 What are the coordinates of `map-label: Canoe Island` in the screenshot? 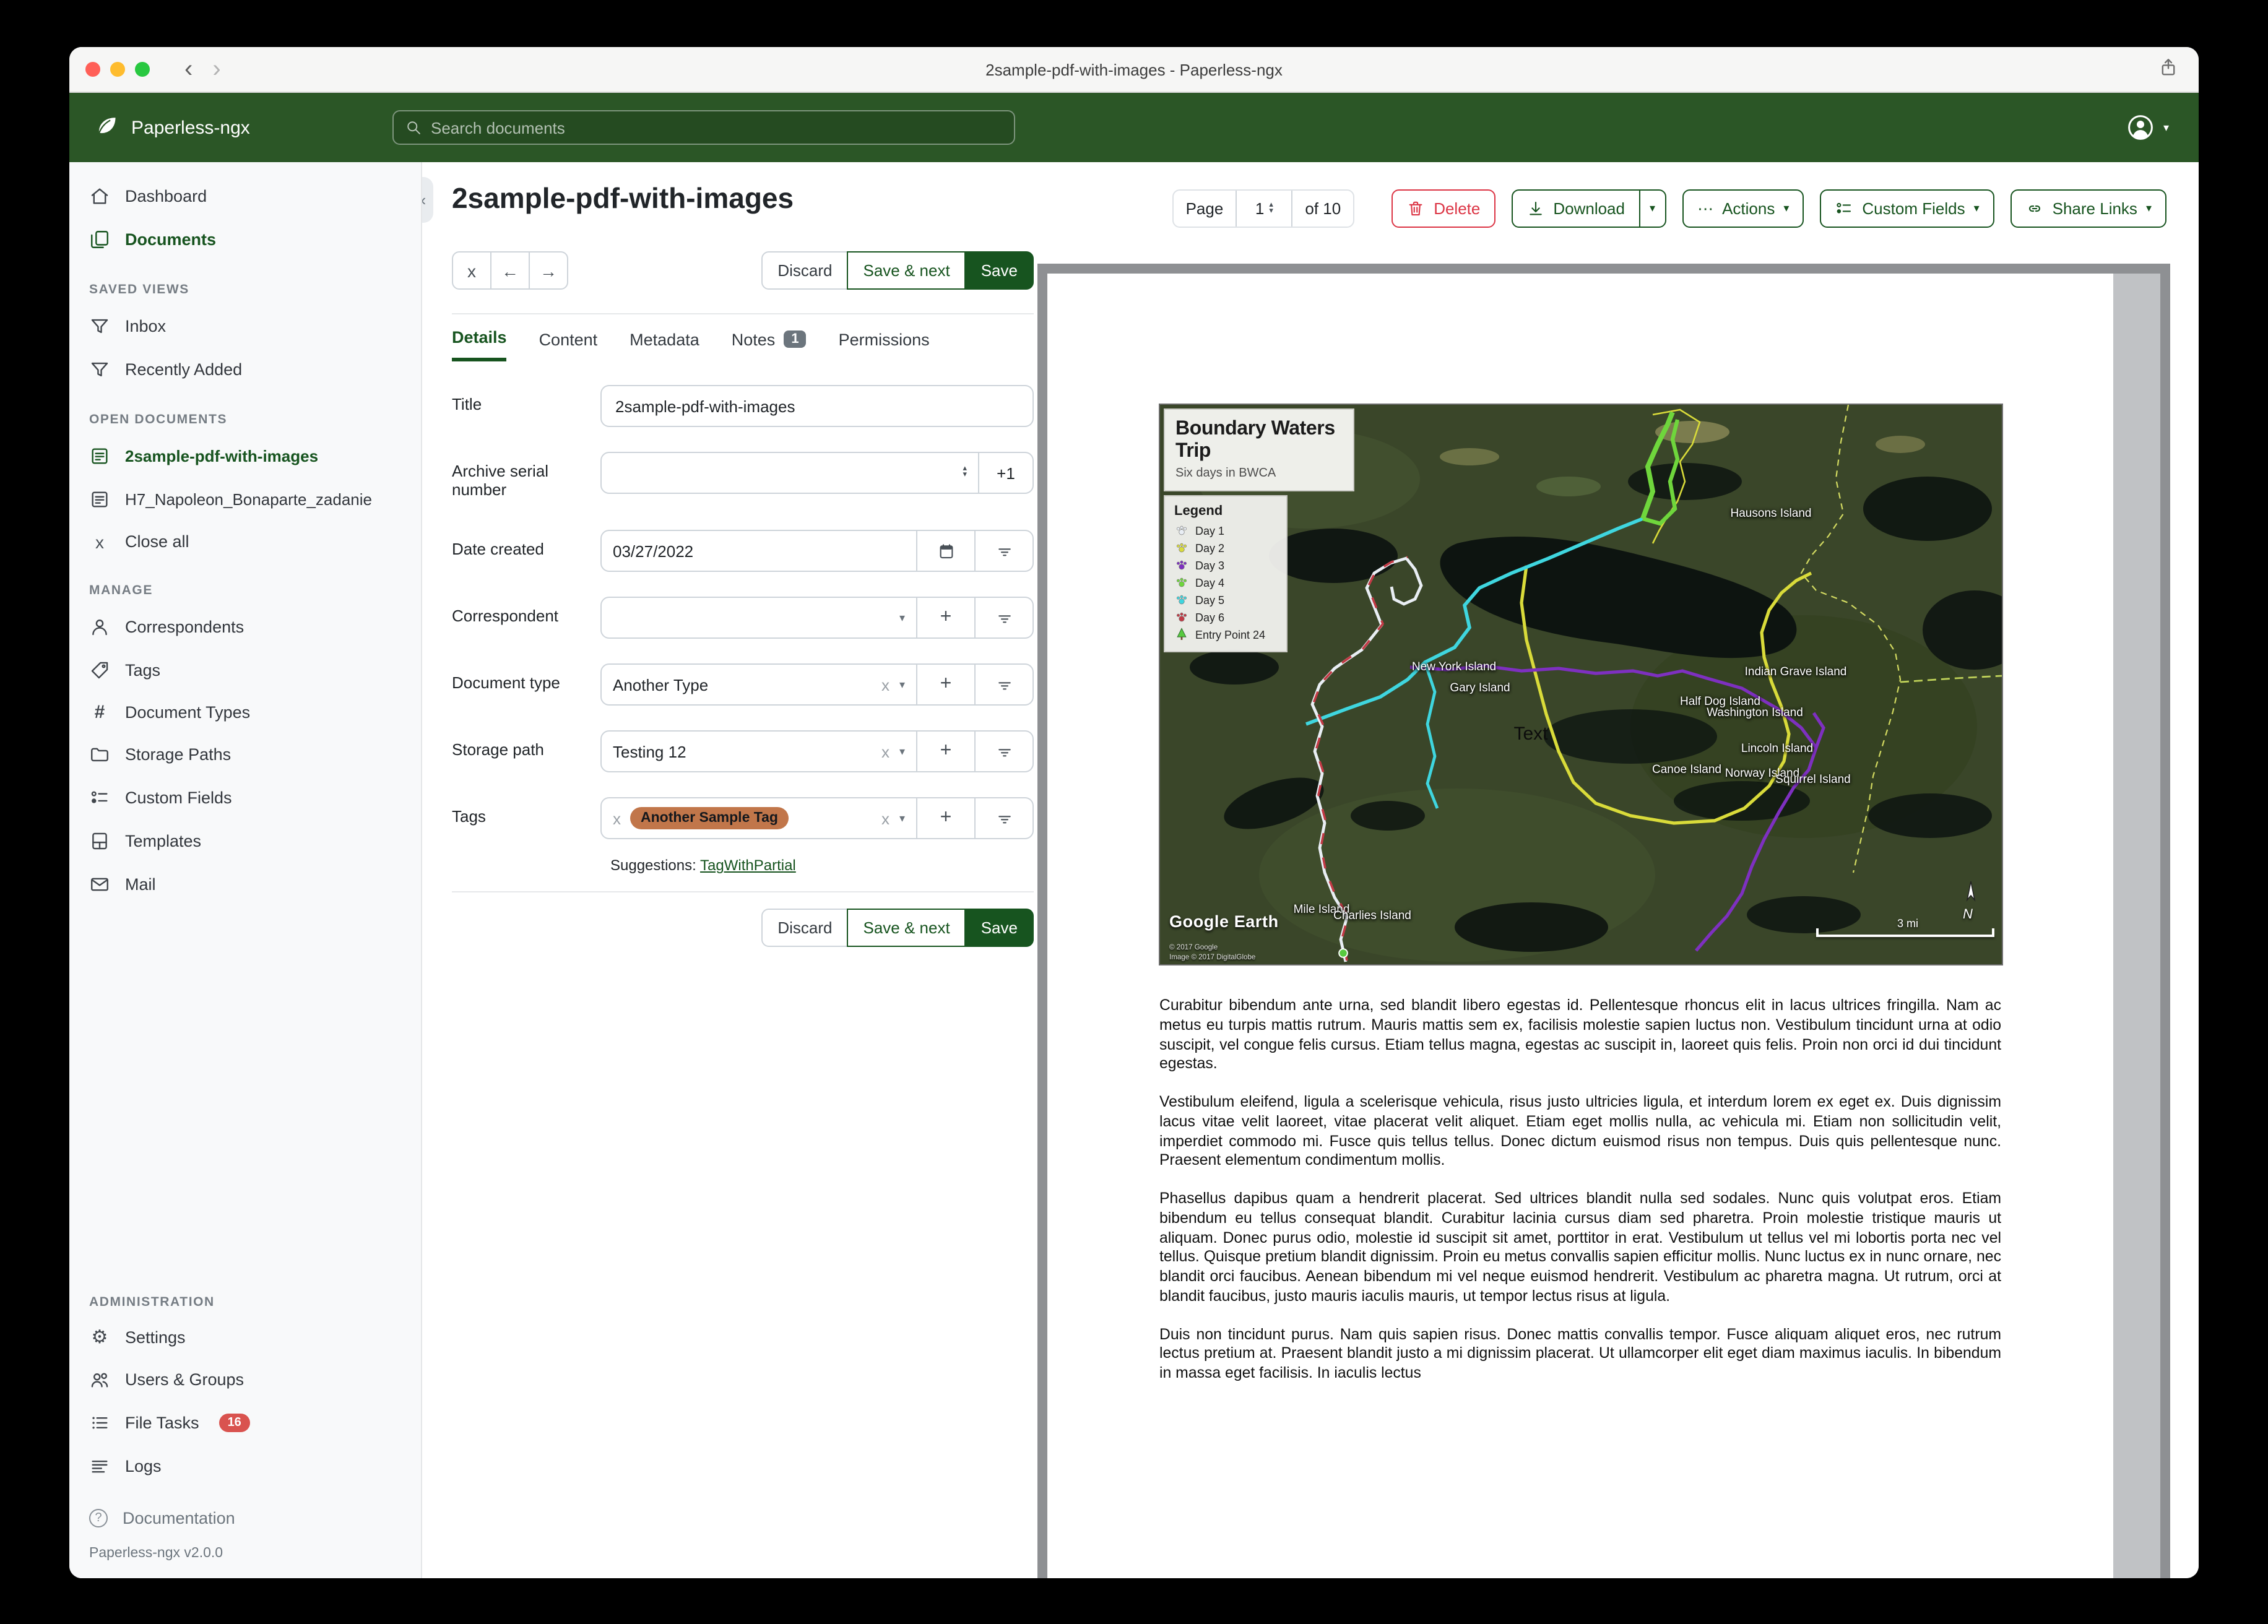 It's located at (1686, 770).